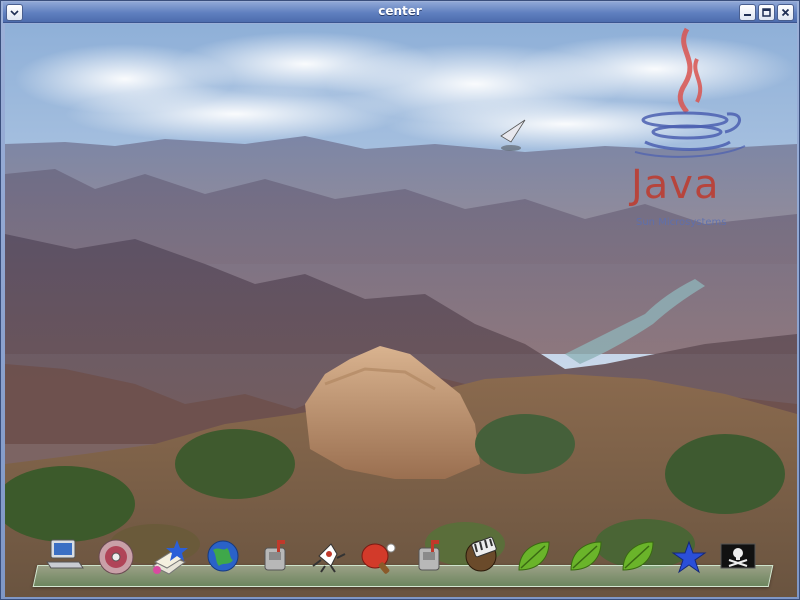 The height and width of the screenshot is (600, 800). Describe the element at coordinates (681, 222) in the screenshot. I see `java-subtitle: Sun Microsystems` at that location.